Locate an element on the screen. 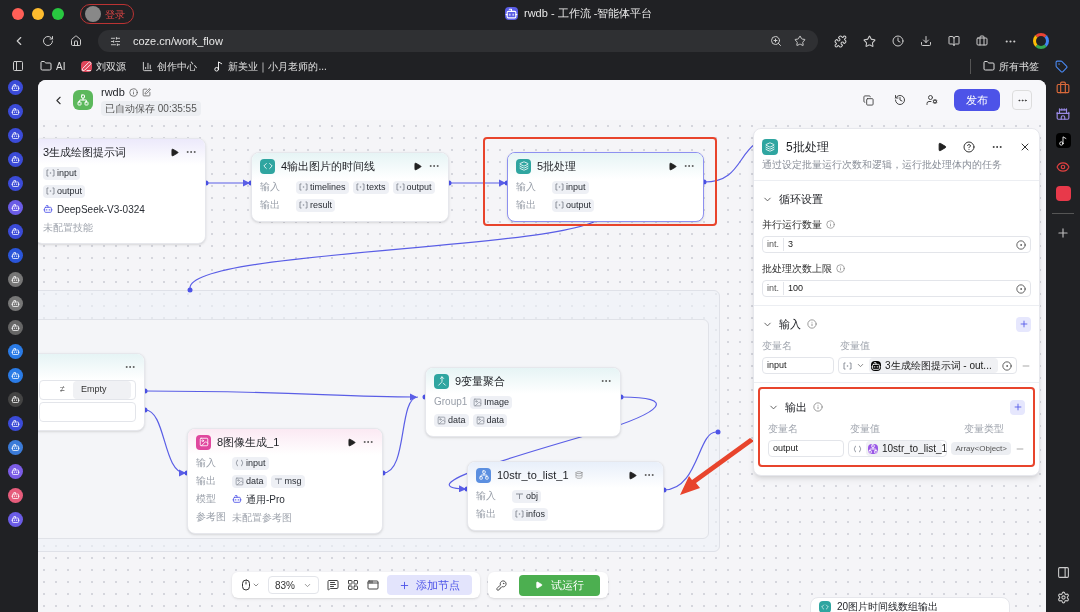 Image resolution: width=1080 pixels, height=612 pixels. minimize-window-button is located at coordinates (38, 14).